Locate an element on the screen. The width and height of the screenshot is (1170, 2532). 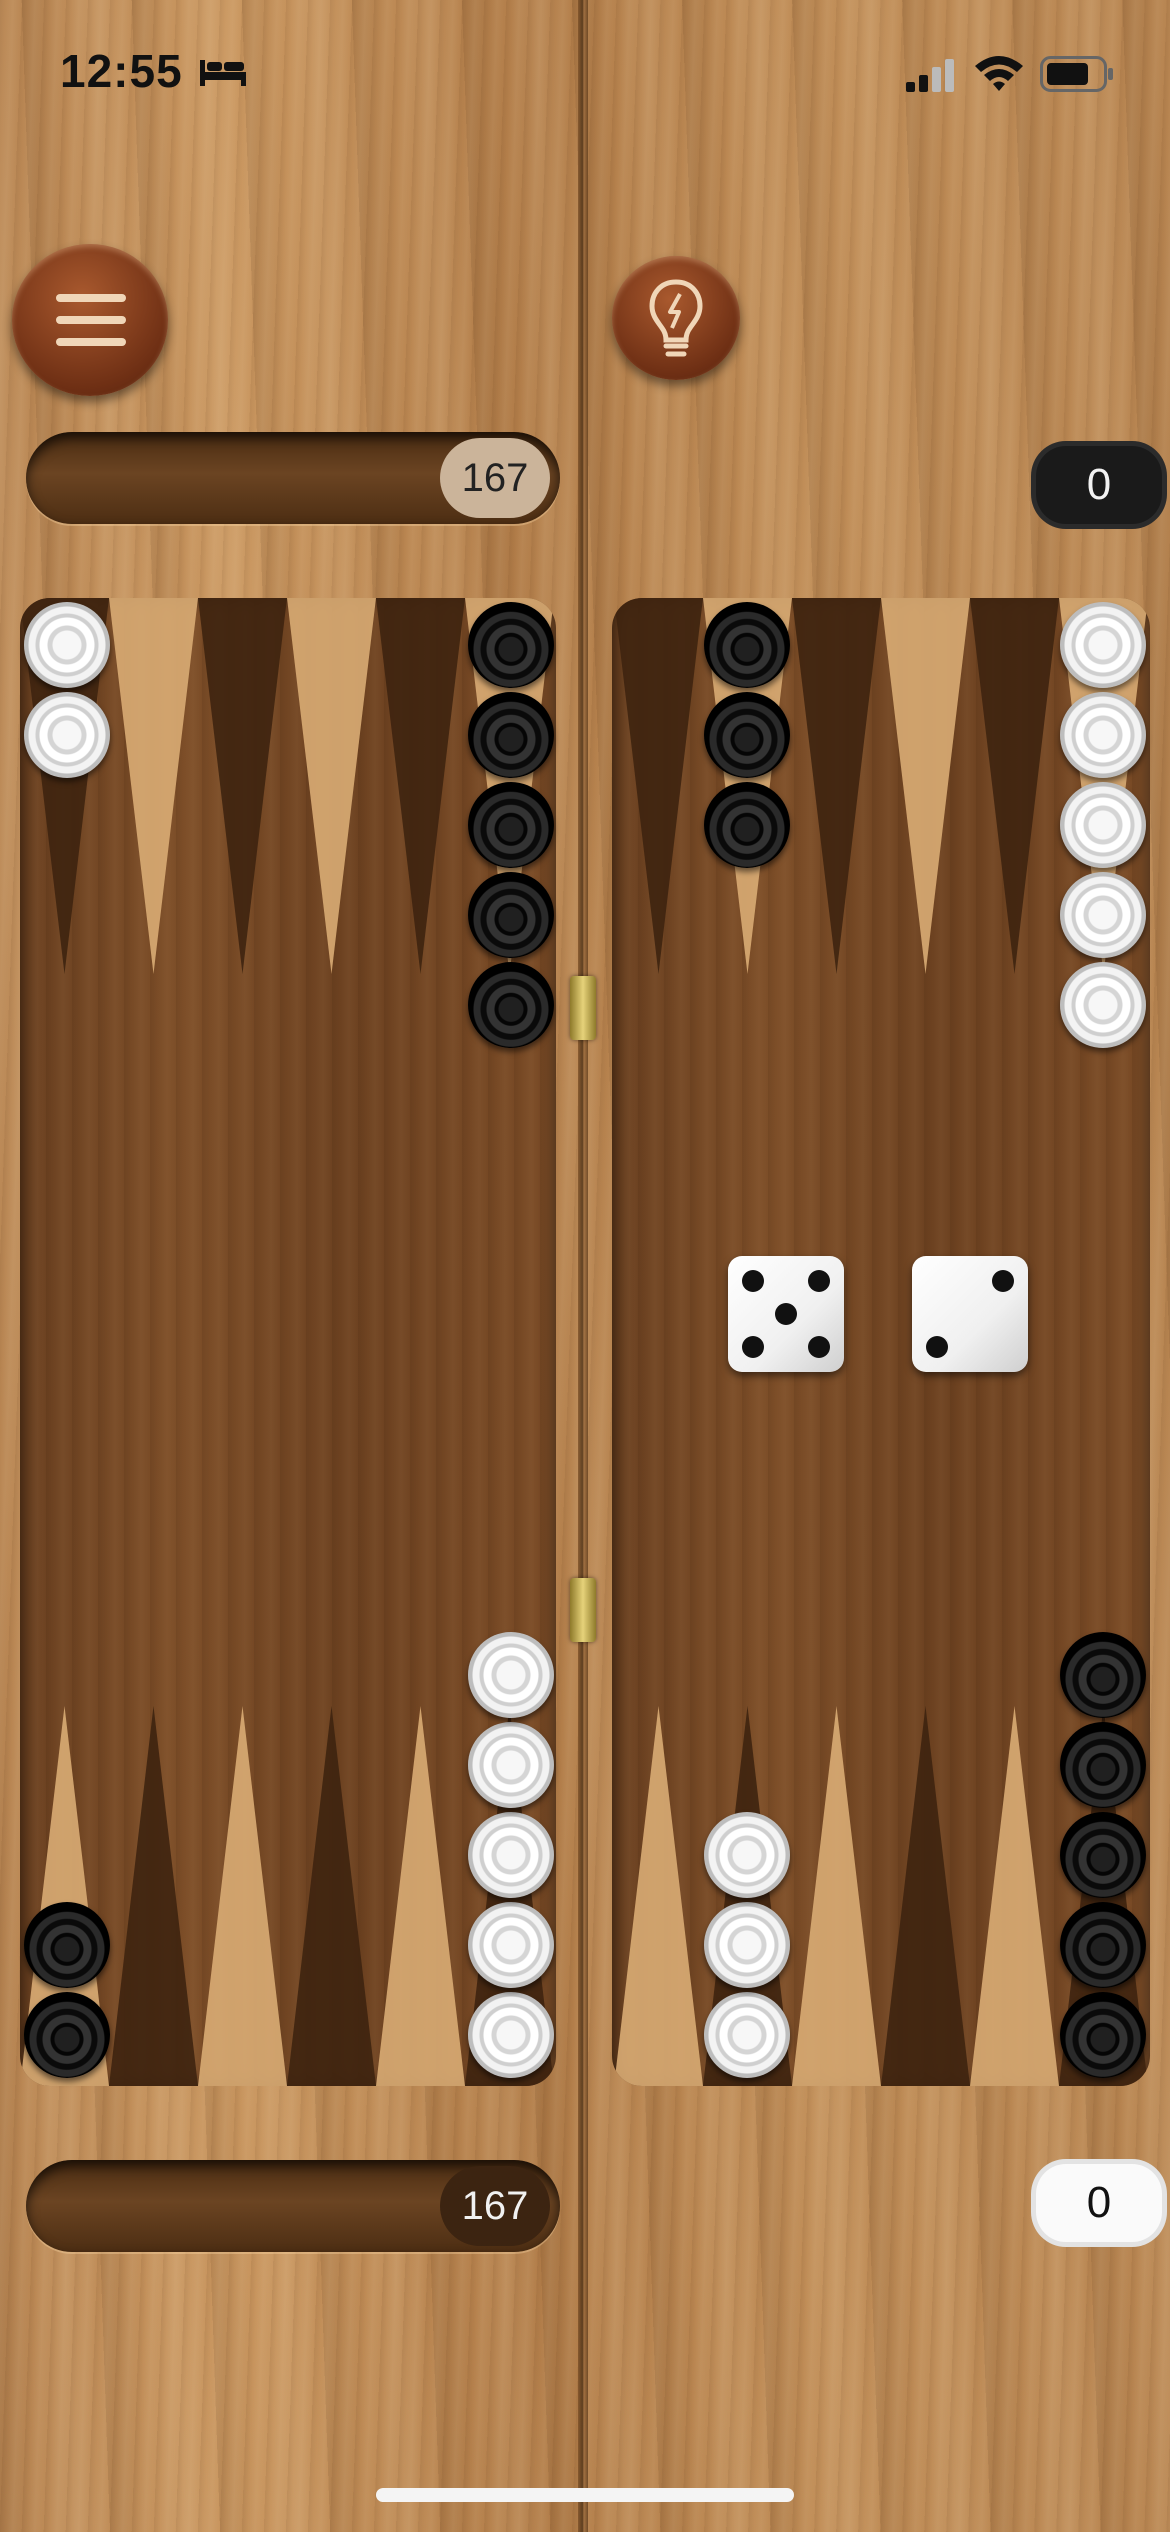
bottom-pip-count: 167 is located at coordinates (495, 2206).